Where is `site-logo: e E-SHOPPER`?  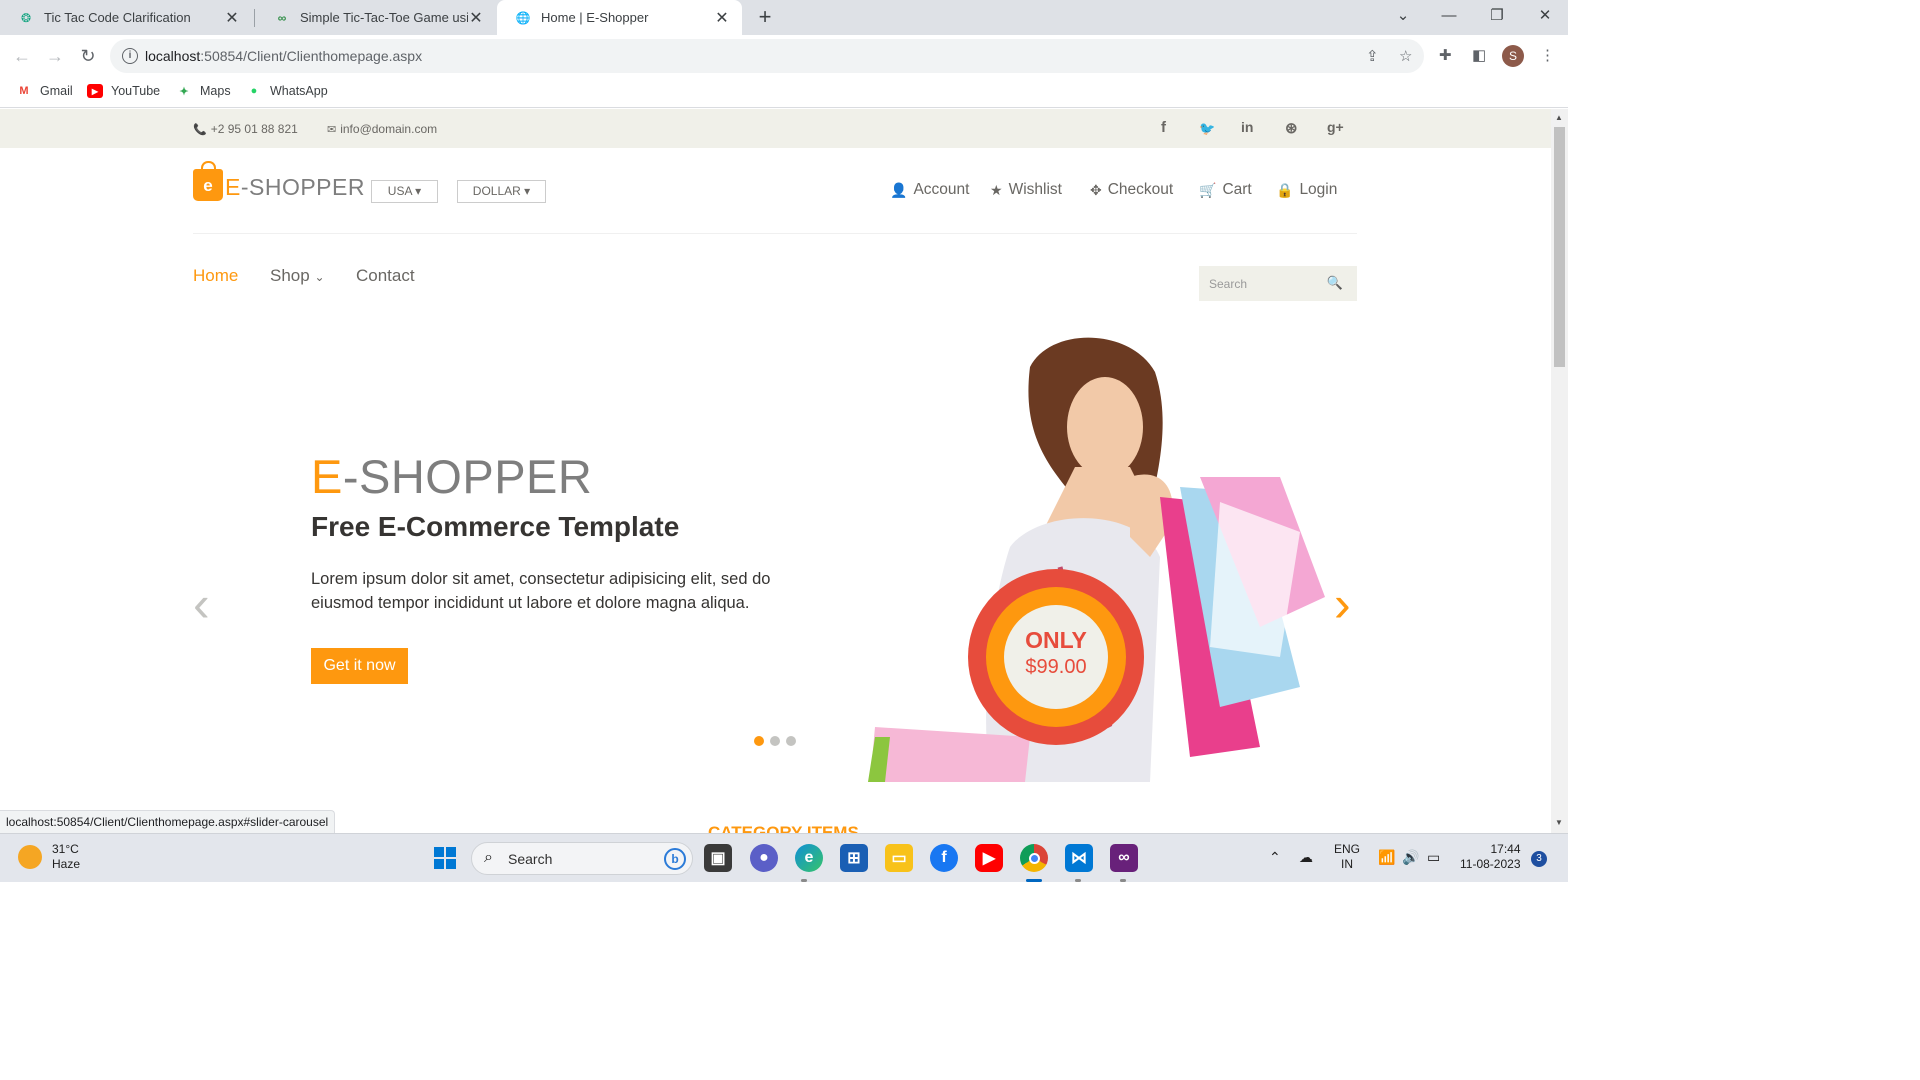 site-logo: e E-SHOPPER is located at coordinates (279, 181).